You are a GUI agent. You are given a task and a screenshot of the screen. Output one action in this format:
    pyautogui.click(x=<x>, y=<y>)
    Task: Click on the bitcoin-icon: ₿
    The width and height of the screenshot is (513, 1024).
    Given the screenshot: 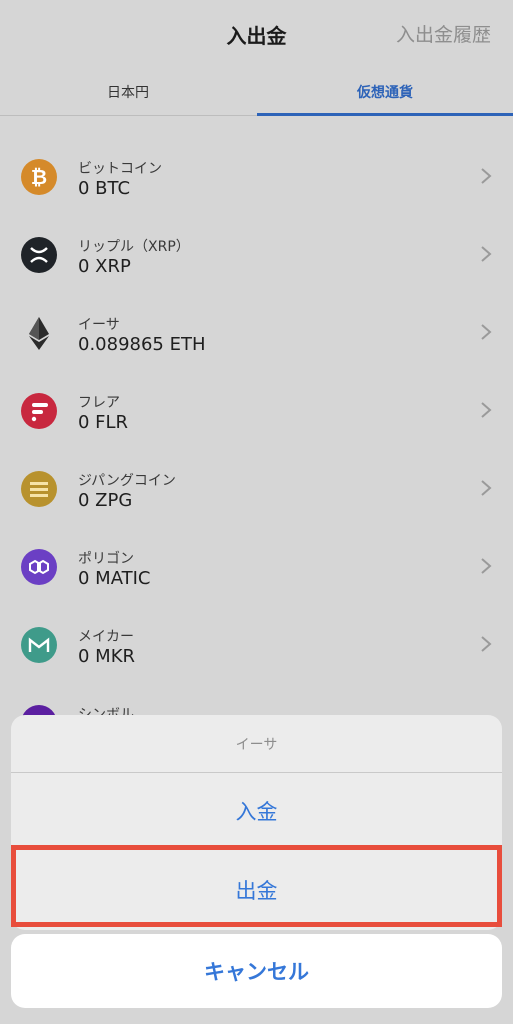 What is the action you would take?
    pyautogui.click(x=39, y=177)
    